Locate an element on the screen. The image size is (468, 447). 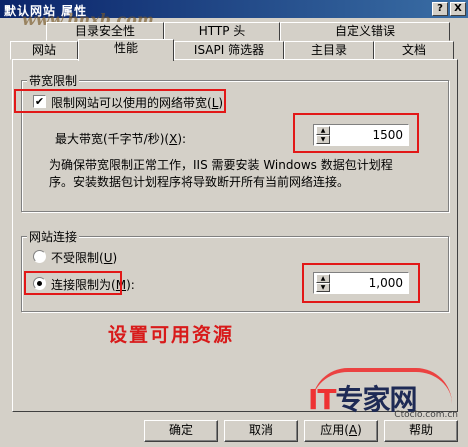
cancel-button: 取消 is located at coordinates (261, 431).